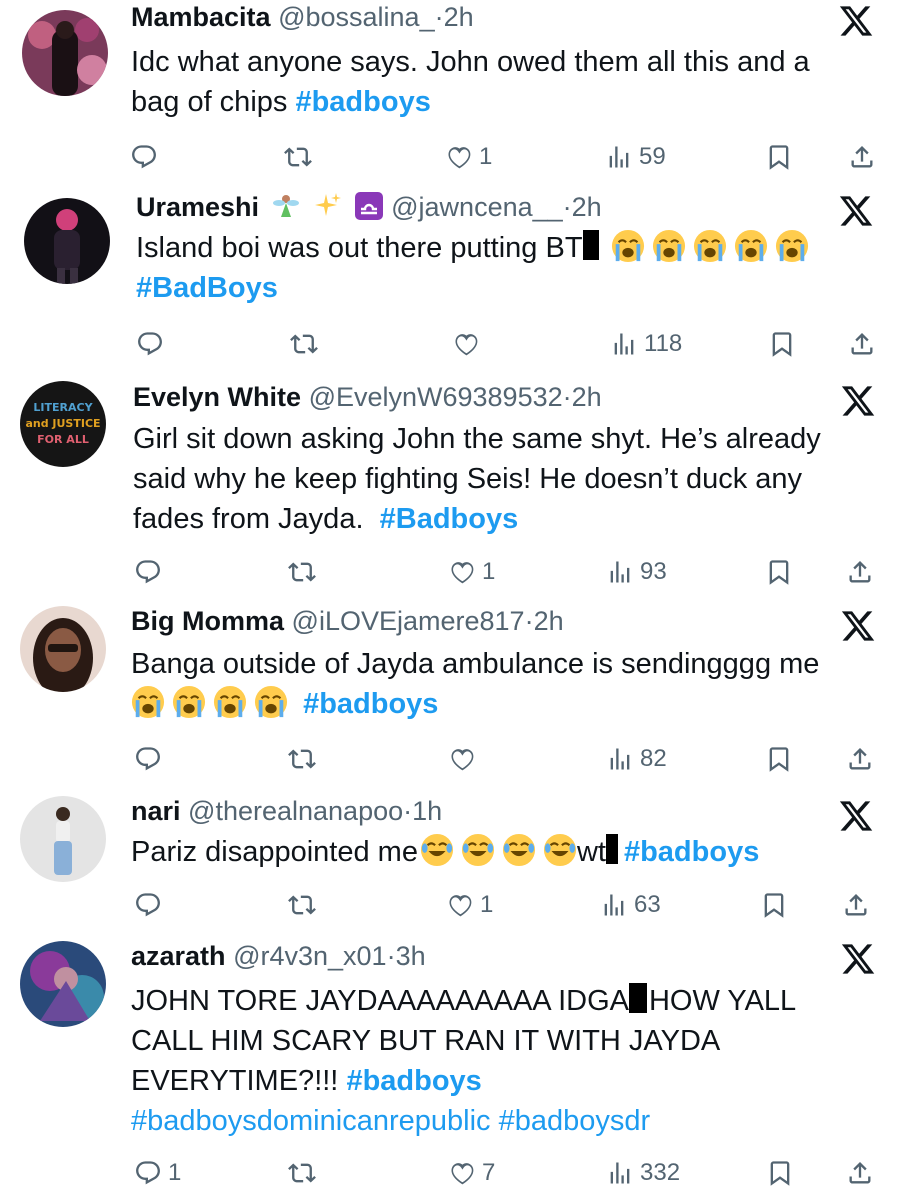  What do you see at coordinates (295, 811) in the screenshot?
I see `user-handle: @therealnanapoo` at bounding box center [295, 811].